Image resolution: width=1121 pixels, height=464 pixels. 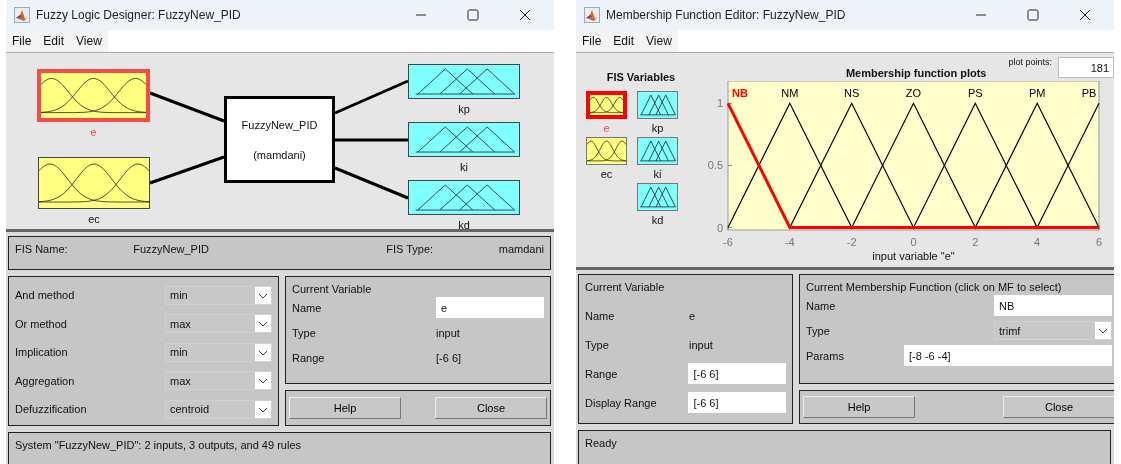 I want to click on fis-name: FuzzyNew_PID, so click(x=171, y=249).